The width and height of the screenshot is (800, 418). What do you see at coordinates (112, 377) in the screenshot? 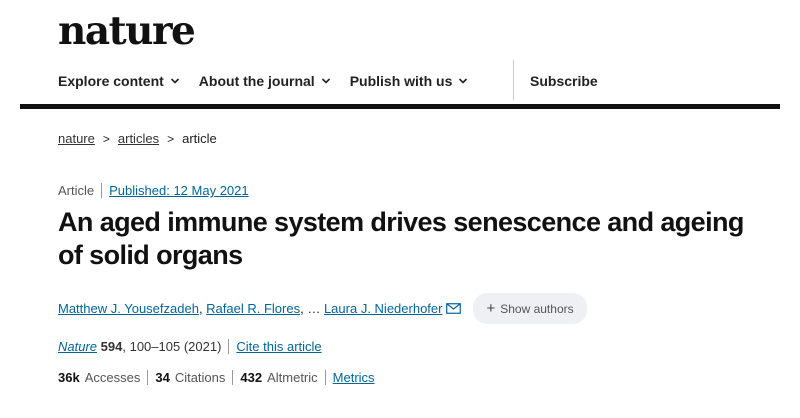
I see `accesses-label: Accesses` at bounding box center [112, 377].